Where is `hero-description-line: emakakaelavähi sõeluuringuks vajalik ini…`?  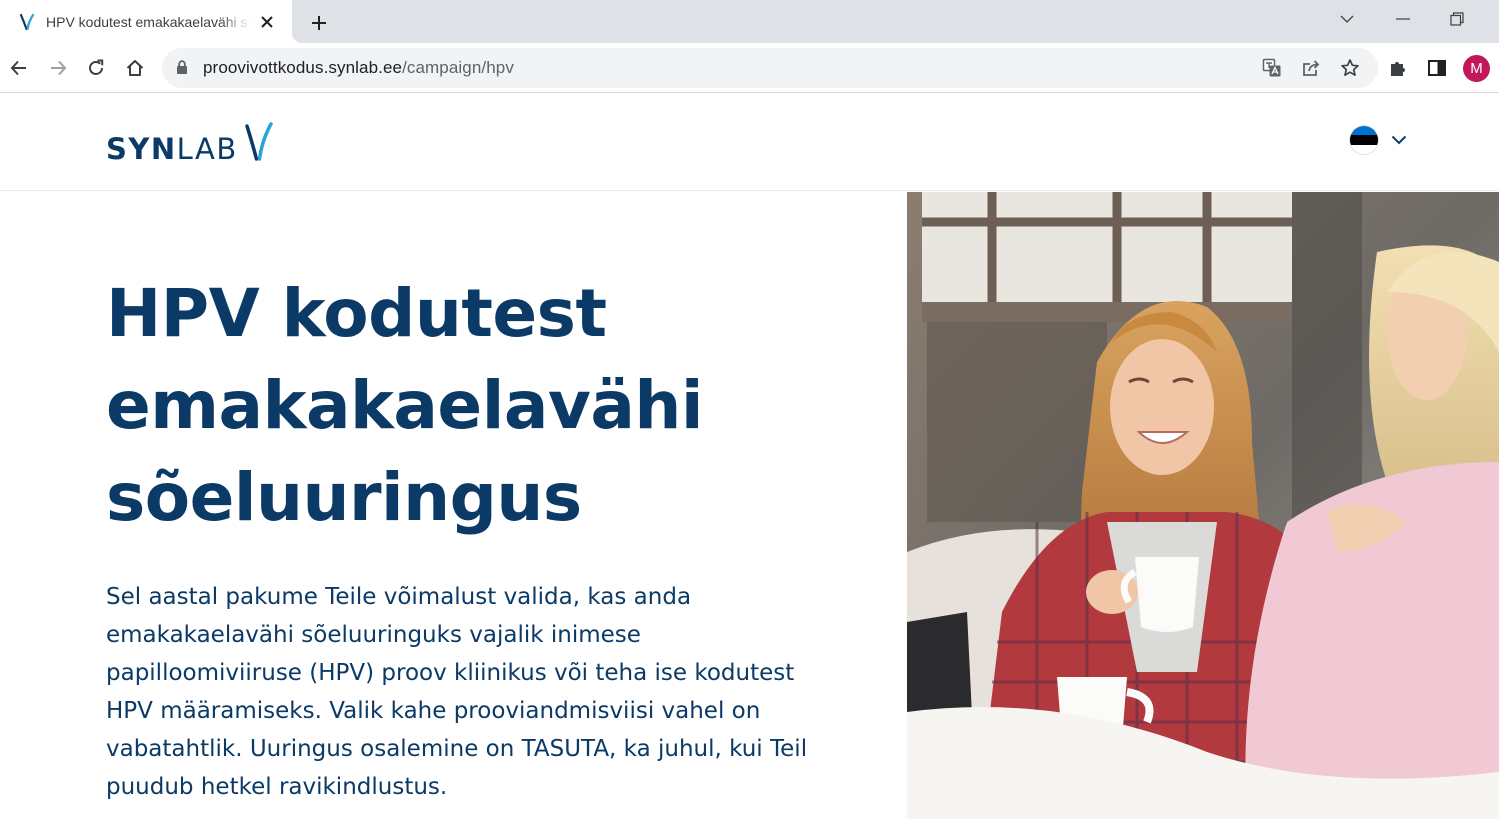 hero-description-line: emakakaelavähi sõeluuringuks vajalik ini… is located at coordinates (373, 635).